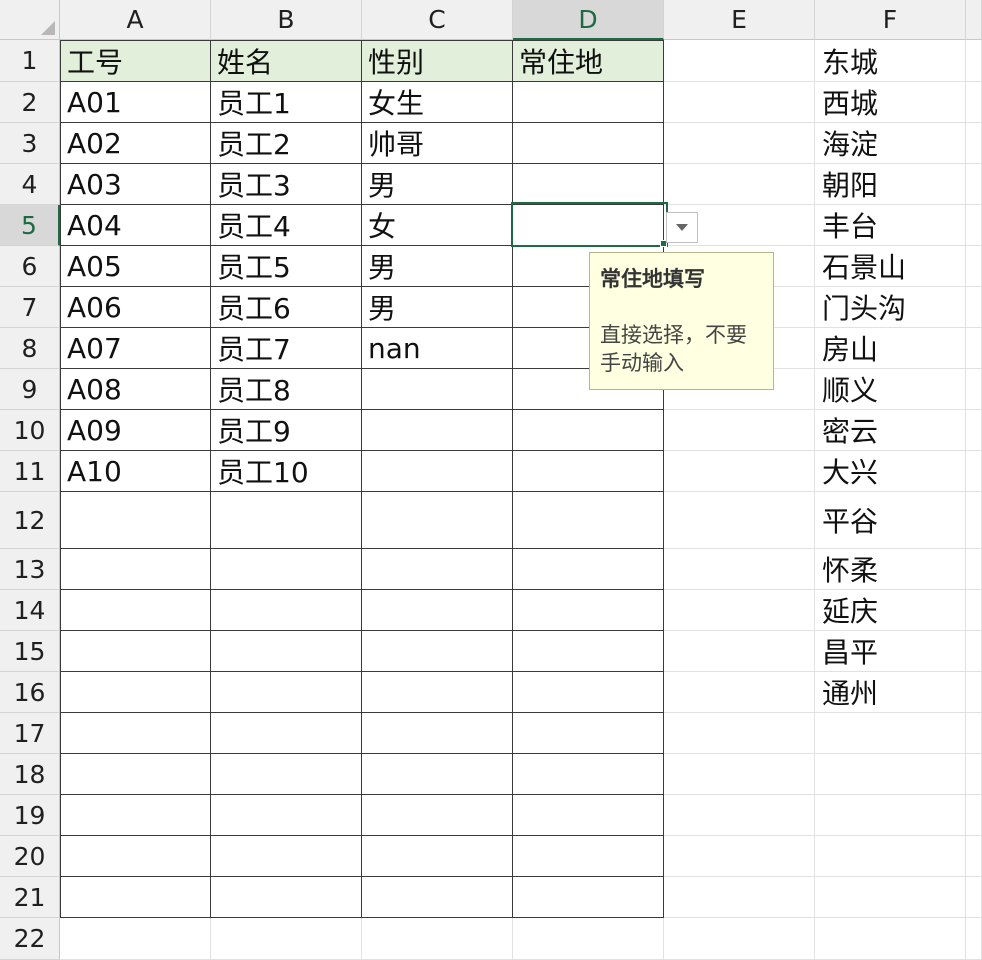  Describe the element at coordinates (286, 225) in the screenshot. I see `table-cell: 员工4` at that location.